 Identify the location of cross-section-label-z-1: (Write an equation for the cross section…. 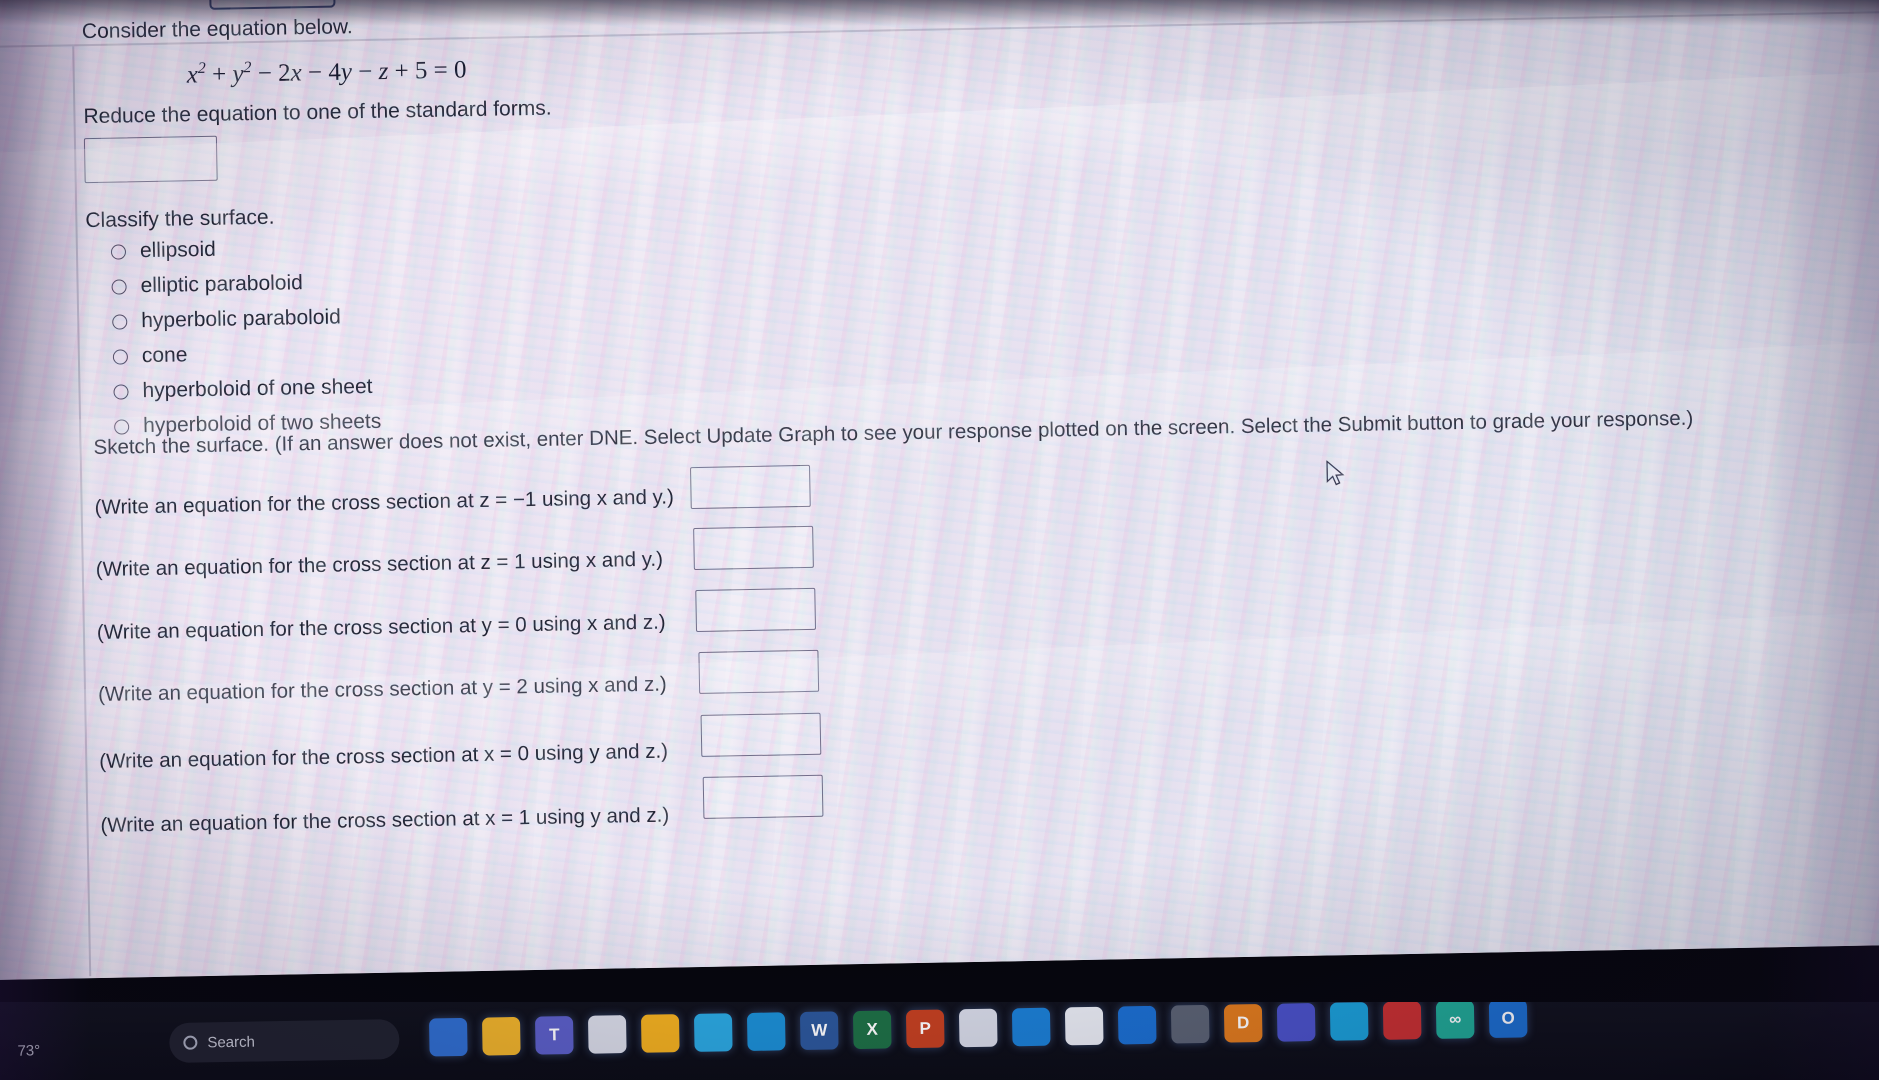
(379, 564).